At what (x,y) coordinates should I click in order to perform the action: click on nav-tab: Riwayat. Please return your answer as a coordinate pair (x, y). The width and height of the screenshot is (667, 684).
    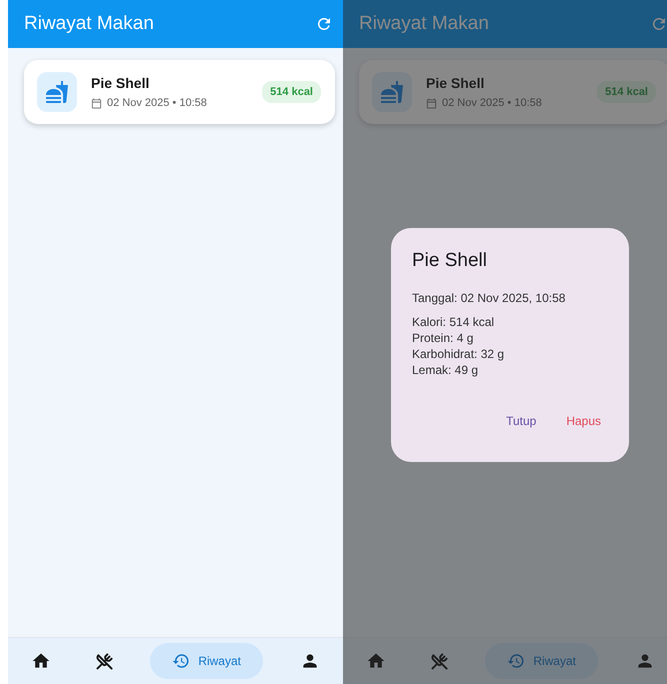
    Looking at the image, I should click on (206, 661).